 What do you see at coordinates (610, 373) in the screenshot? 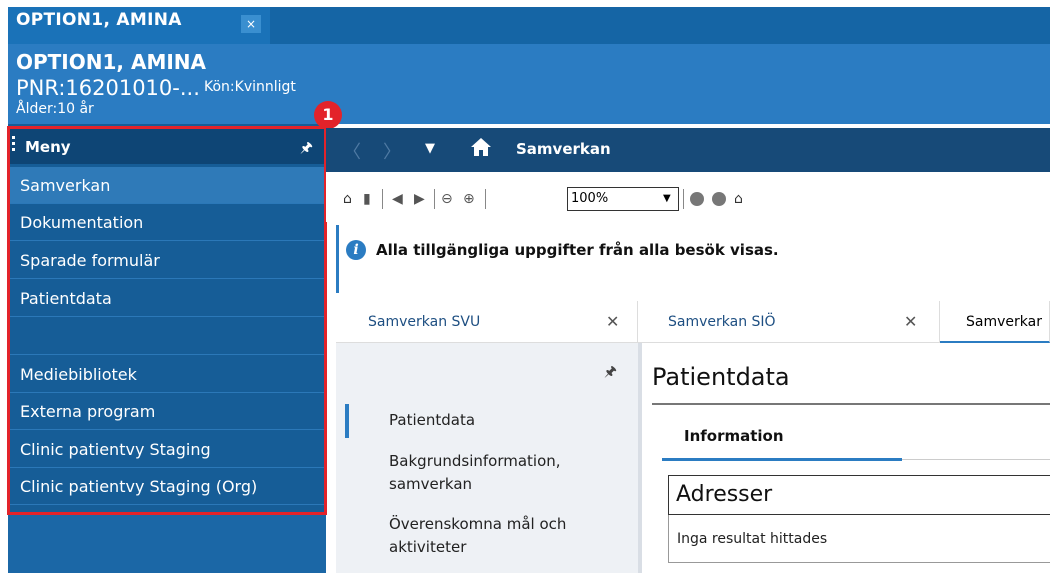
I see `pin-icon: 🖈︎` at bounding box center [610, 373].